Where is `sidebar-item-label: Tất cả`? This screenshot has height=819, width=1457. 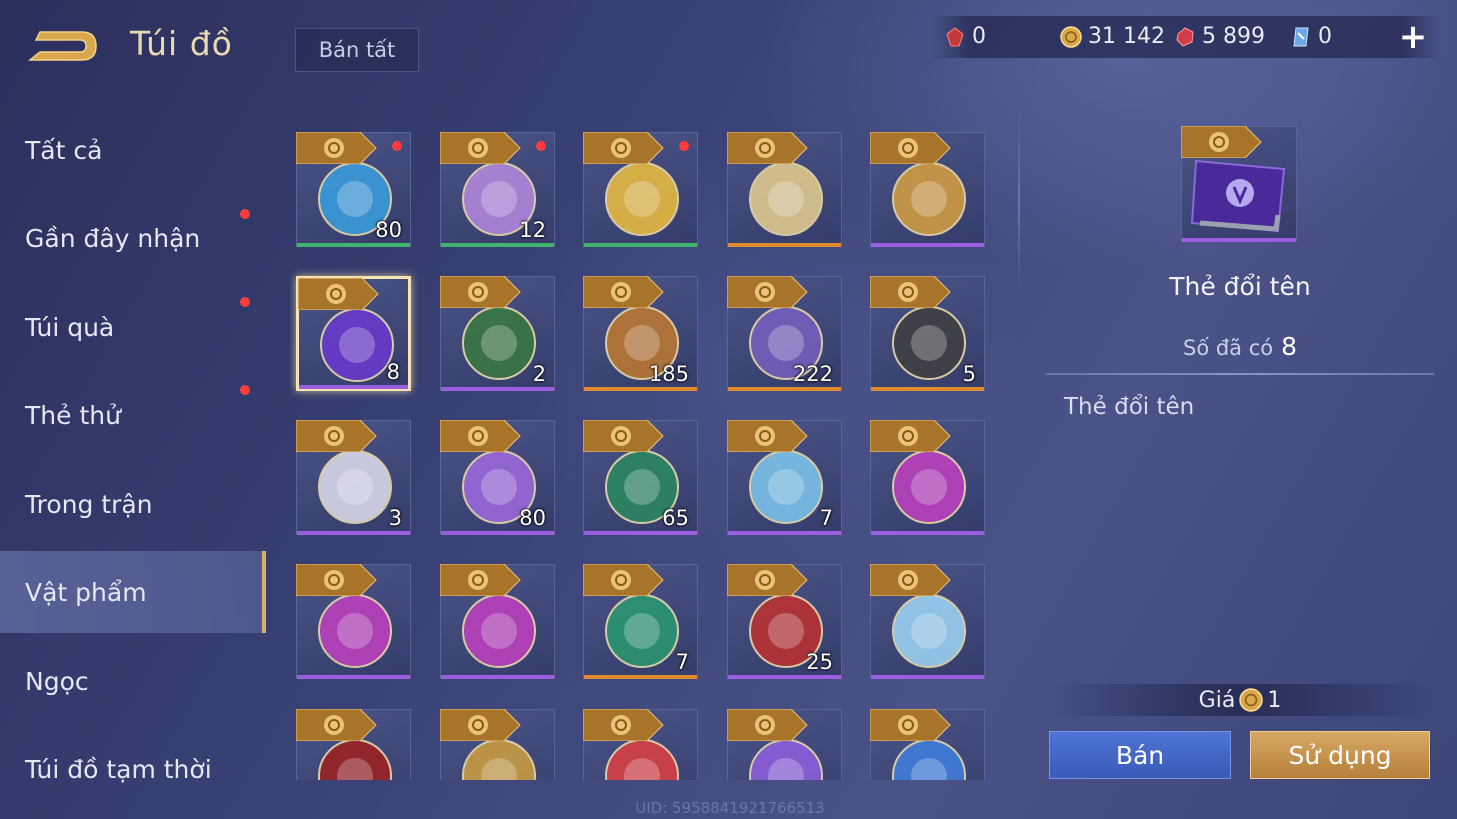 sidebar-item-label: Tất cả is located at coordinates (64, 150).